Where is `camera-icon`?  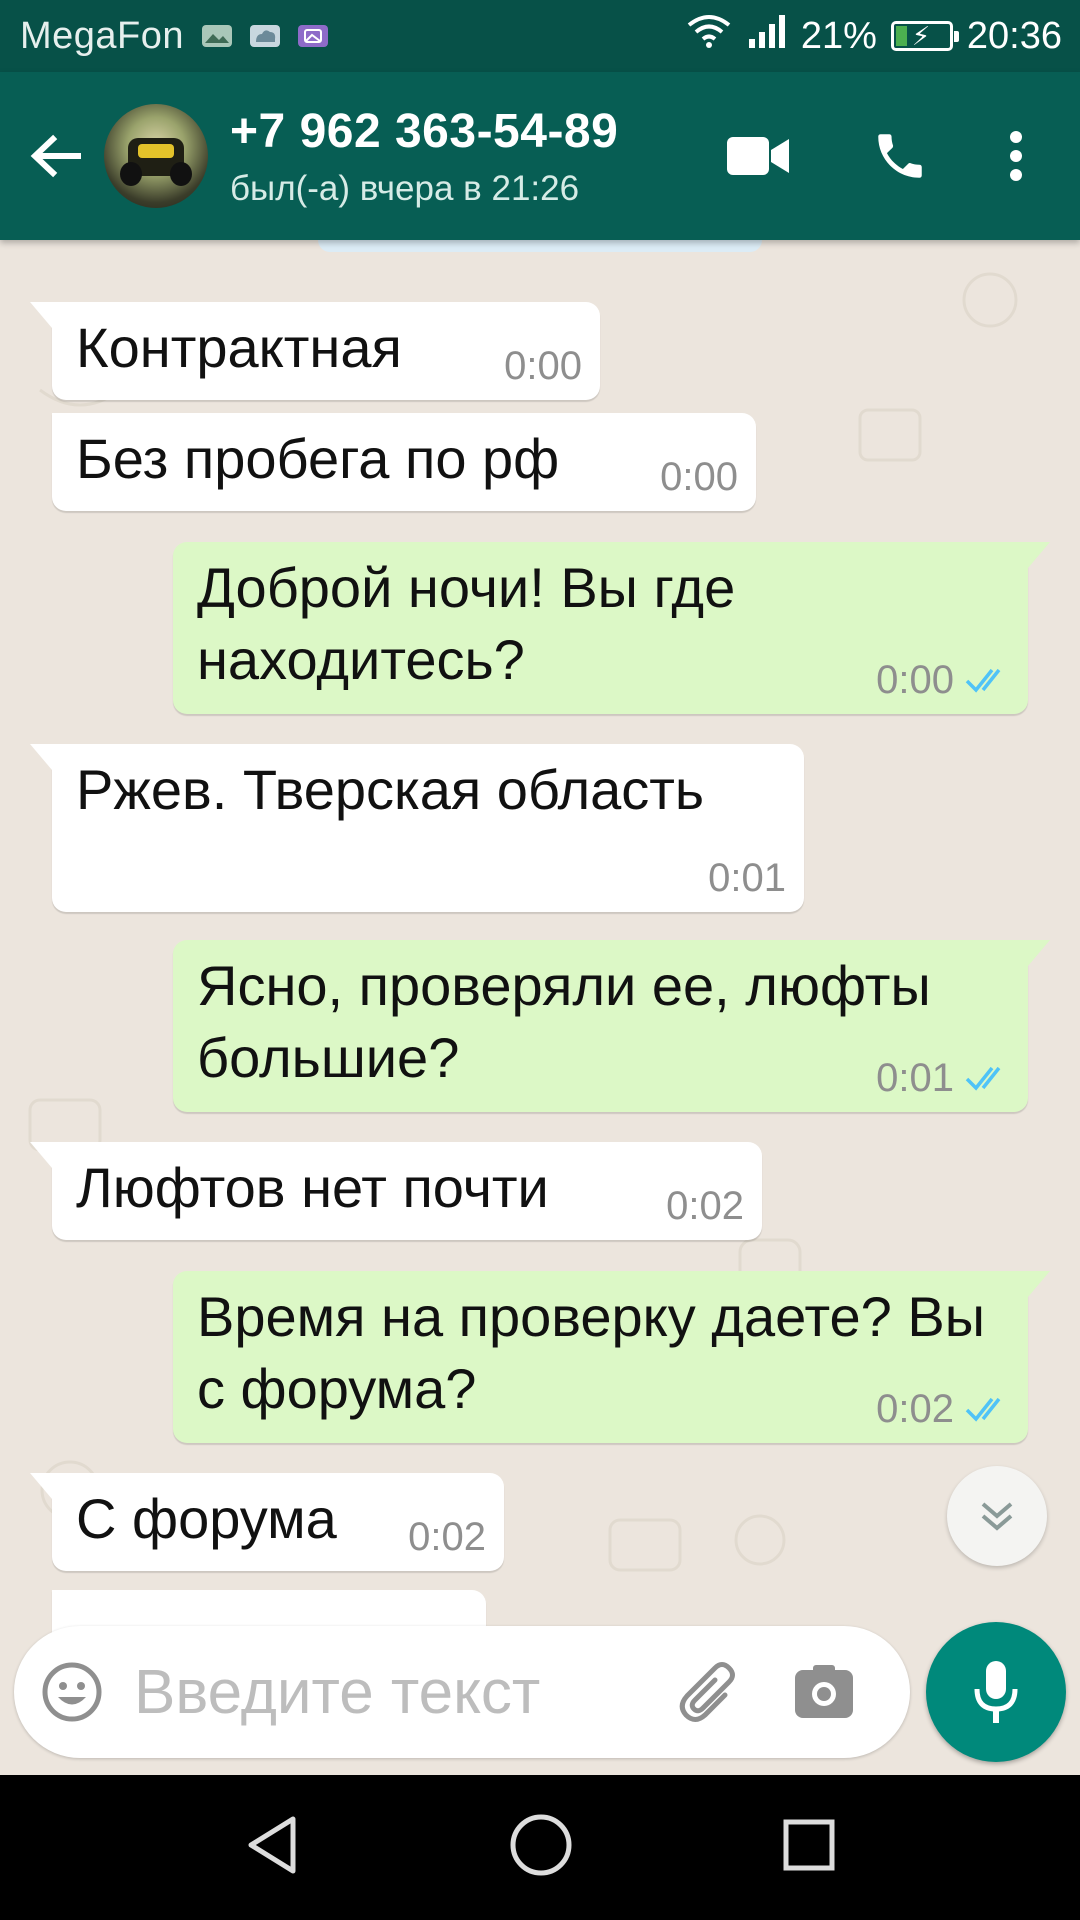 camera-icon is located at coordinates (824, 1691).